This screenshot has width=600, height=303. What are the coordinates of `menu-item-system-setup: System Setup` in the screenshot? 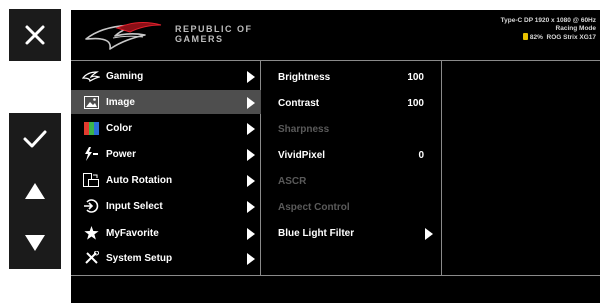 It's located at (166, 258).